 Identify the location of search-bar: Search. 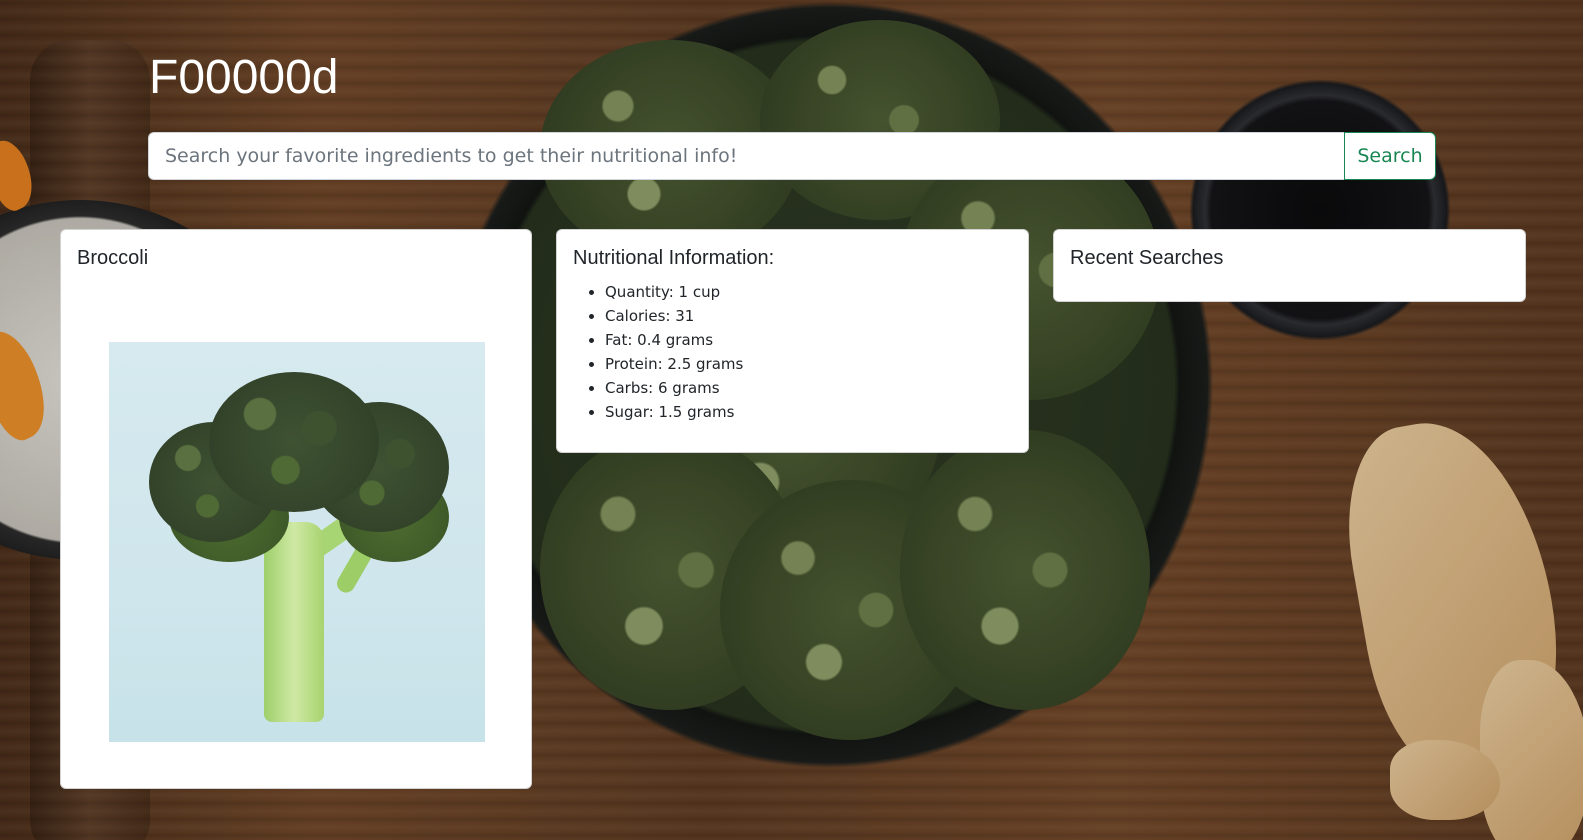
(792, 156).